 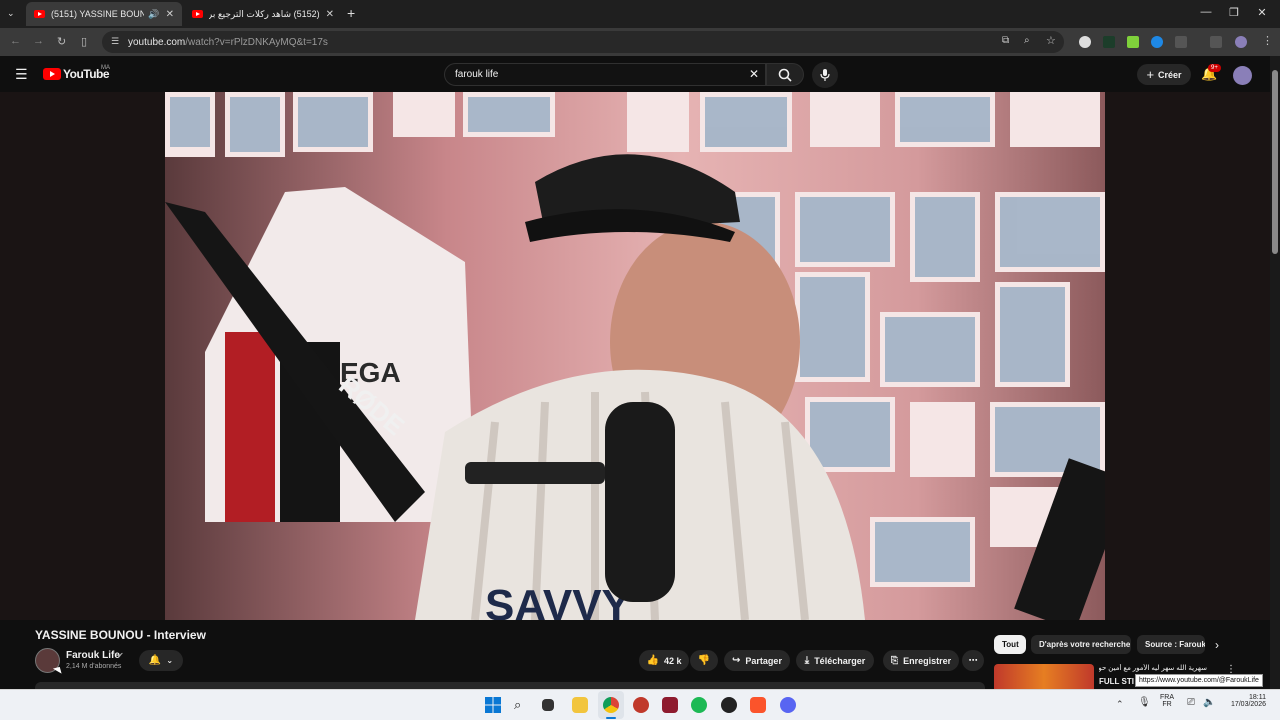 What do you see at coordinates (1051, 40) in the screenshot?
I see `bookmark-star-icon: ☆` at bounding box center [1051, 40].